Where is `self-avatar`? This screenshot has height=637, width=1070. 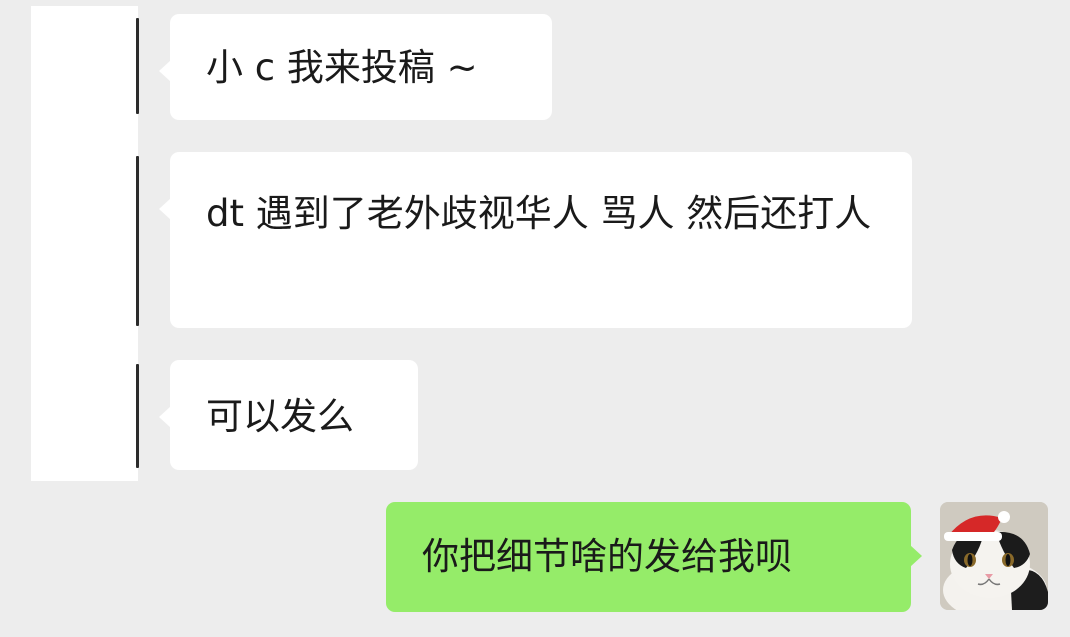
self-avatar is located at coordinates (994, 556).